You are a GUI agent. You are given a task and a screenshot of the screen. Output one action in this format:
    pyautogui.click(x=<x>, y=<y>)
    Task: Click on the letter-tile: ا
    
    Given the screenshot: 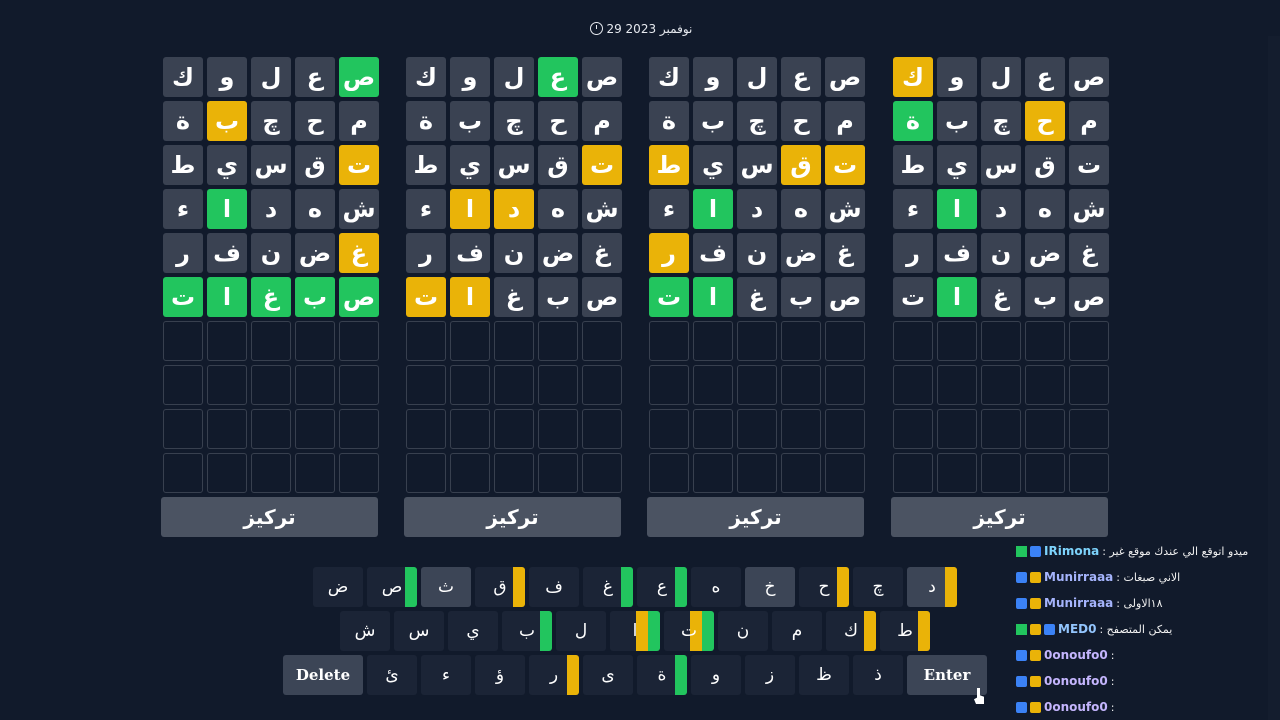 What is the action you would take?
    pyautogui.click(x=470, y=297)
    